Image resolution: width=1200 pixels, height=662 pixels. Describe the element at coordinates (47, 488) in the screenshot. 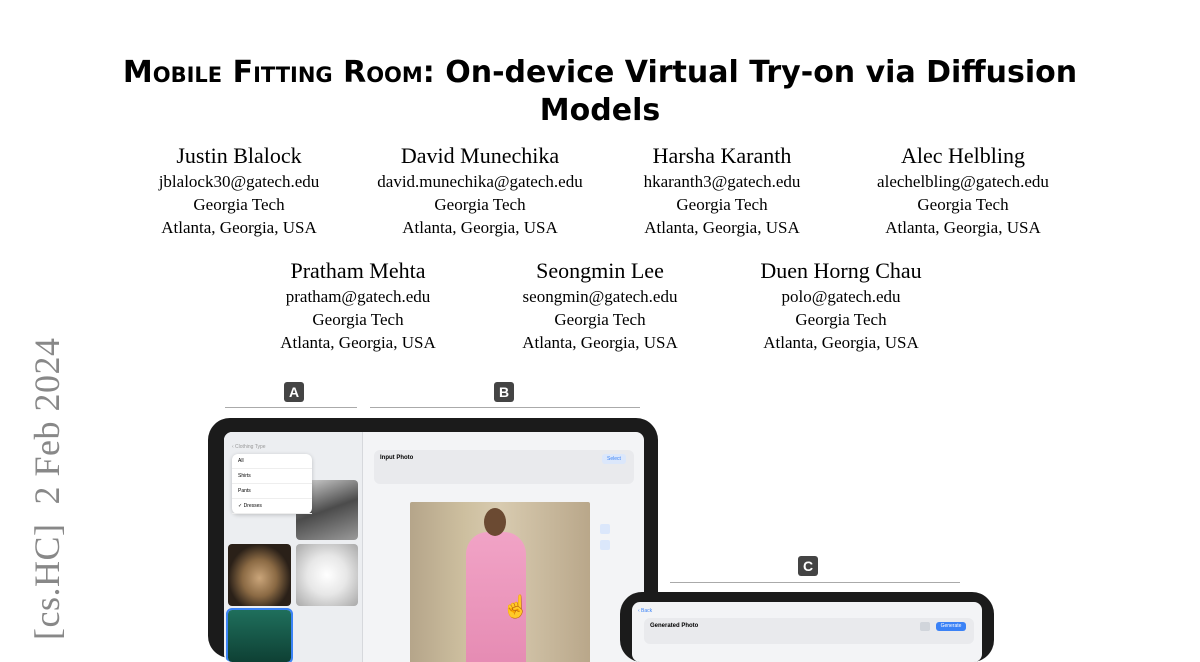

I see `arxiv-stamp: [cs.HC] 2 Feb 2024` at that location.